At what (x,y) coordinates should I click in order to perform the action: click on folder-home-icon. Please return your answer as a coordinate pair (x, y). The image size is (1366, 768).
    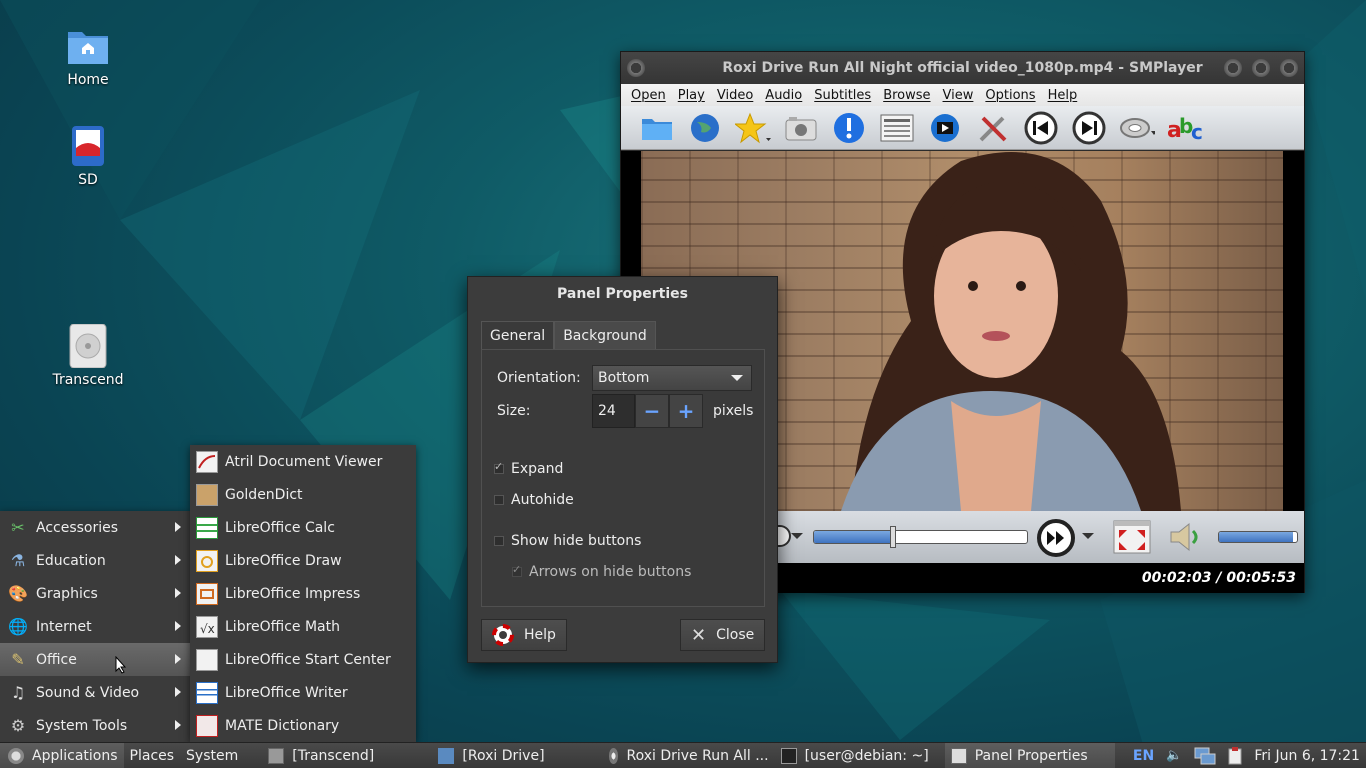
    Looking at the image, I should click on (88, 46).